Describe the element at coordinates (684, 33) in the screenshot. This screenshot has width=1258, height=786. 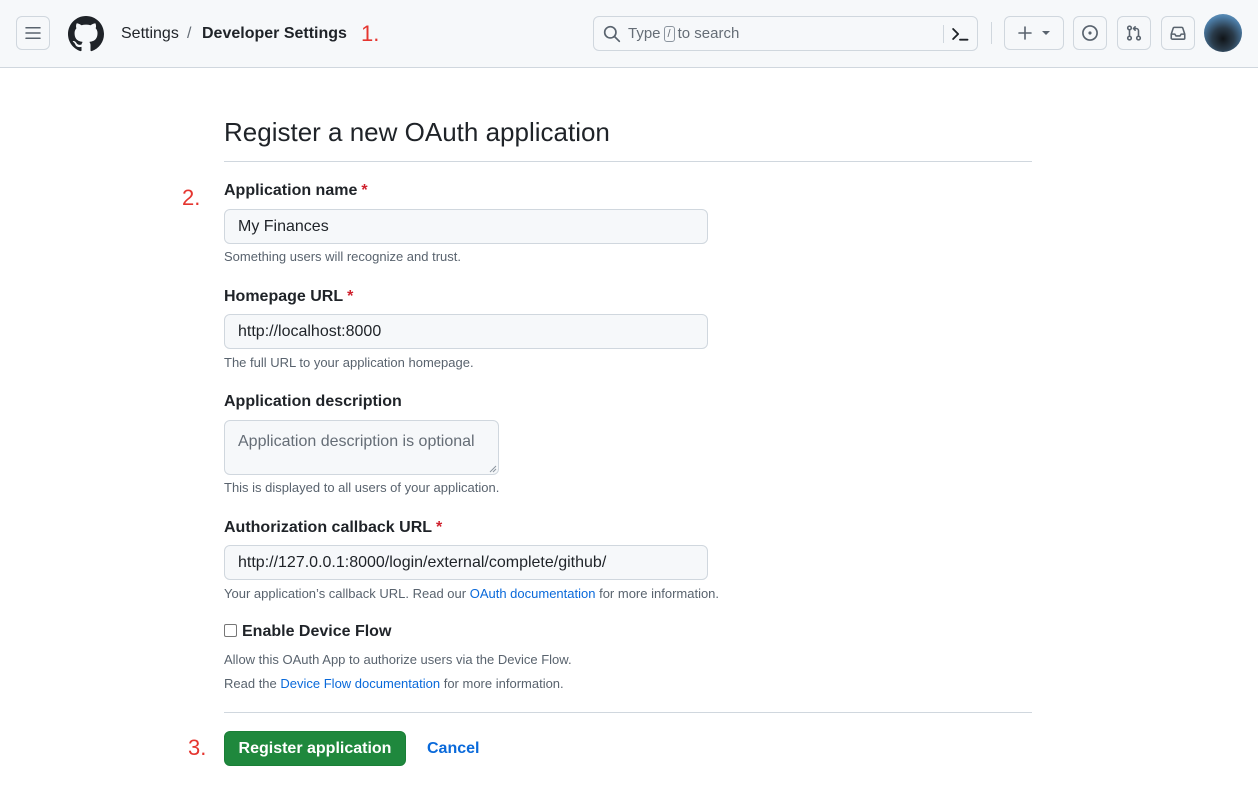
I see `search-placeholder: Type / to search` at that location.